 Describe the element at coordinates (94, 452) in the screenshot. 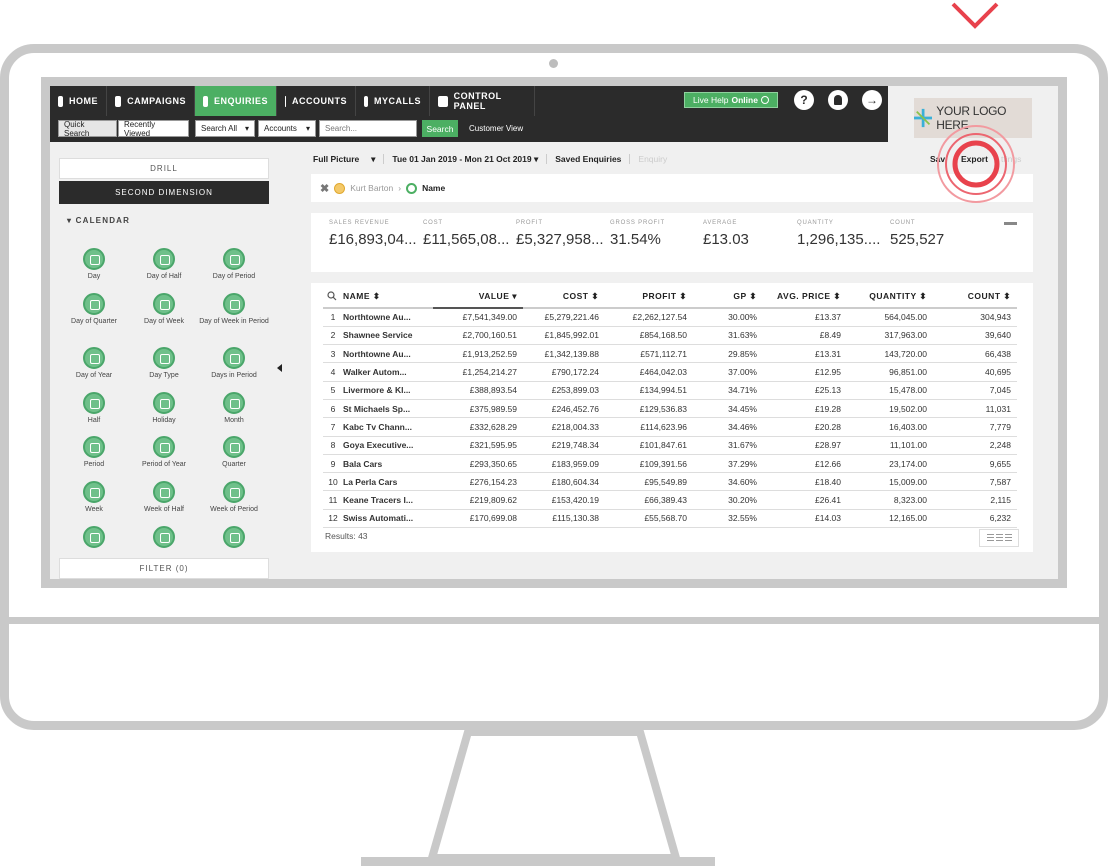

I see `dimension-item: Period` at that location.